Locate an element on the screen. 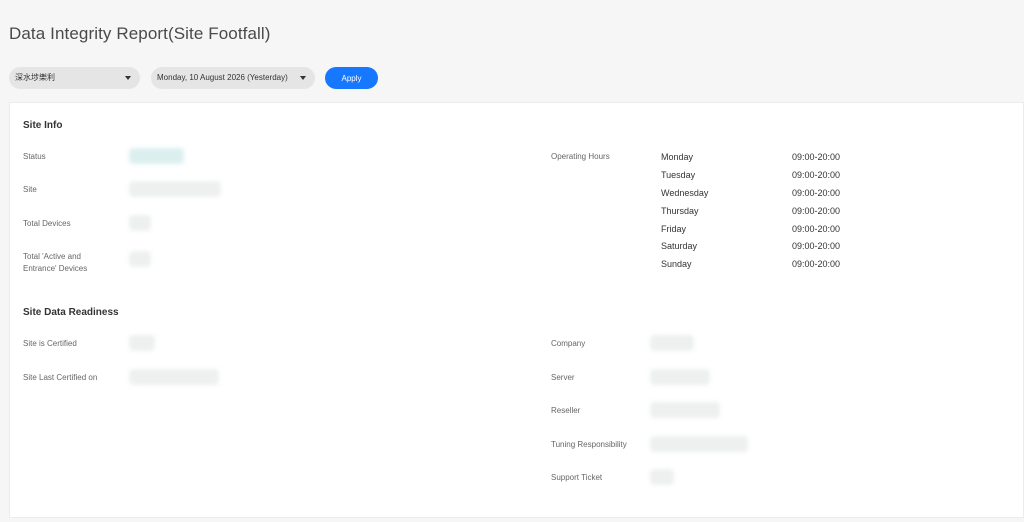 This screenshot has width=1024, height=522. date-select: Monday, 10 August 2026 (Yesterday) is located at coordinates (233, 78).